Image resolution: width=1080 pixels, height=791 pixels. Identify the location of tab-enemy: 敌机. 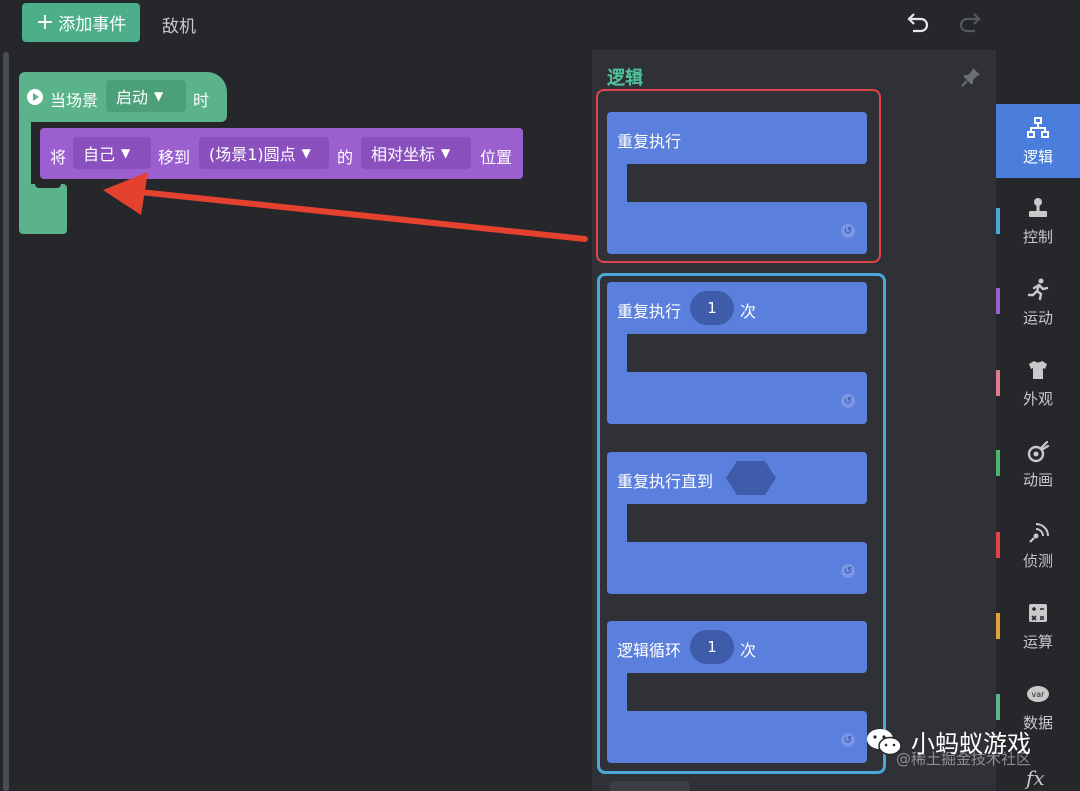
(179, 24).